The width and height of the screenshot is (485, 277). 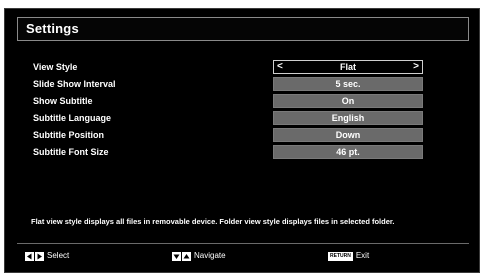 I want to click on arrow-right-icon, so click(x=39, y=256).